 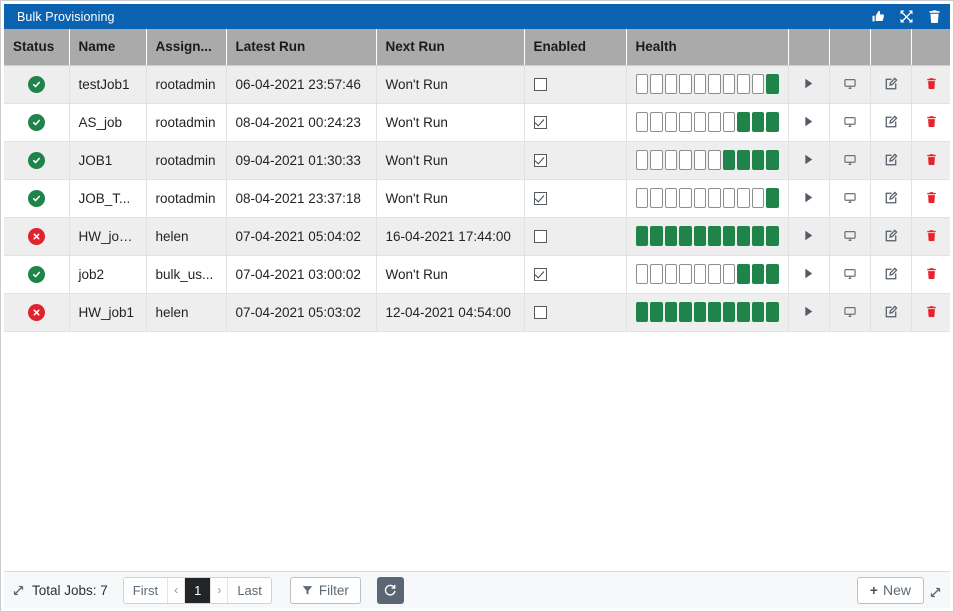 What do you see at coordinates (325, 590) in the screenshot?
I see `filter-button: Filter` at bounding box center [325, 590].